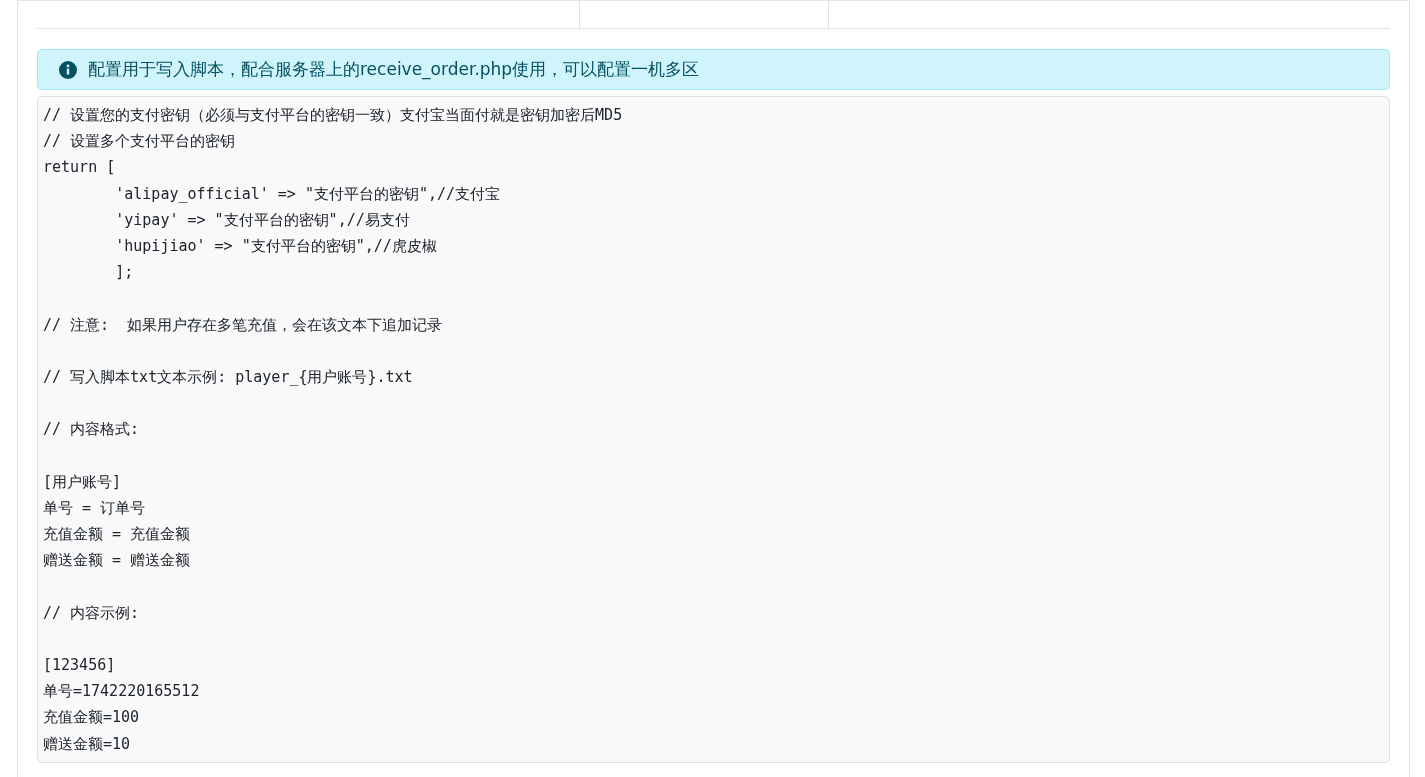 This screenshot has width=1425, height=777. What do you see at coordinates (91, 717) in the screenshot?
I see `code-line: 充值金额=100` at bounding box center [91, 717].